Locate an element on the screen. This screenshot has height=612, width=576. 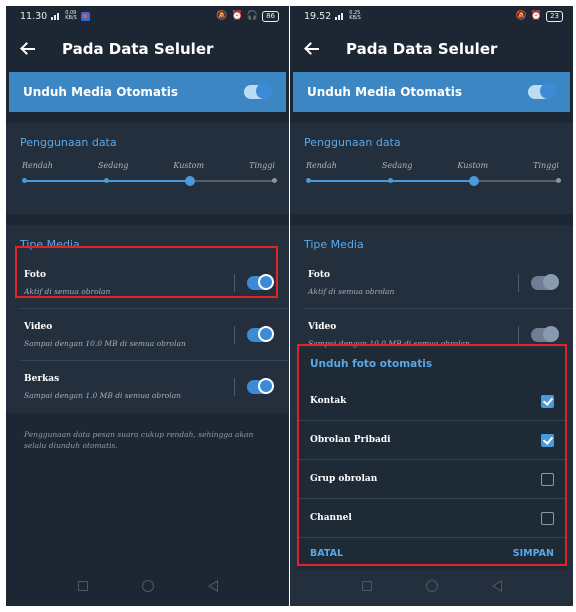
status-time: 19.52 is located at coordinates (318, 16).